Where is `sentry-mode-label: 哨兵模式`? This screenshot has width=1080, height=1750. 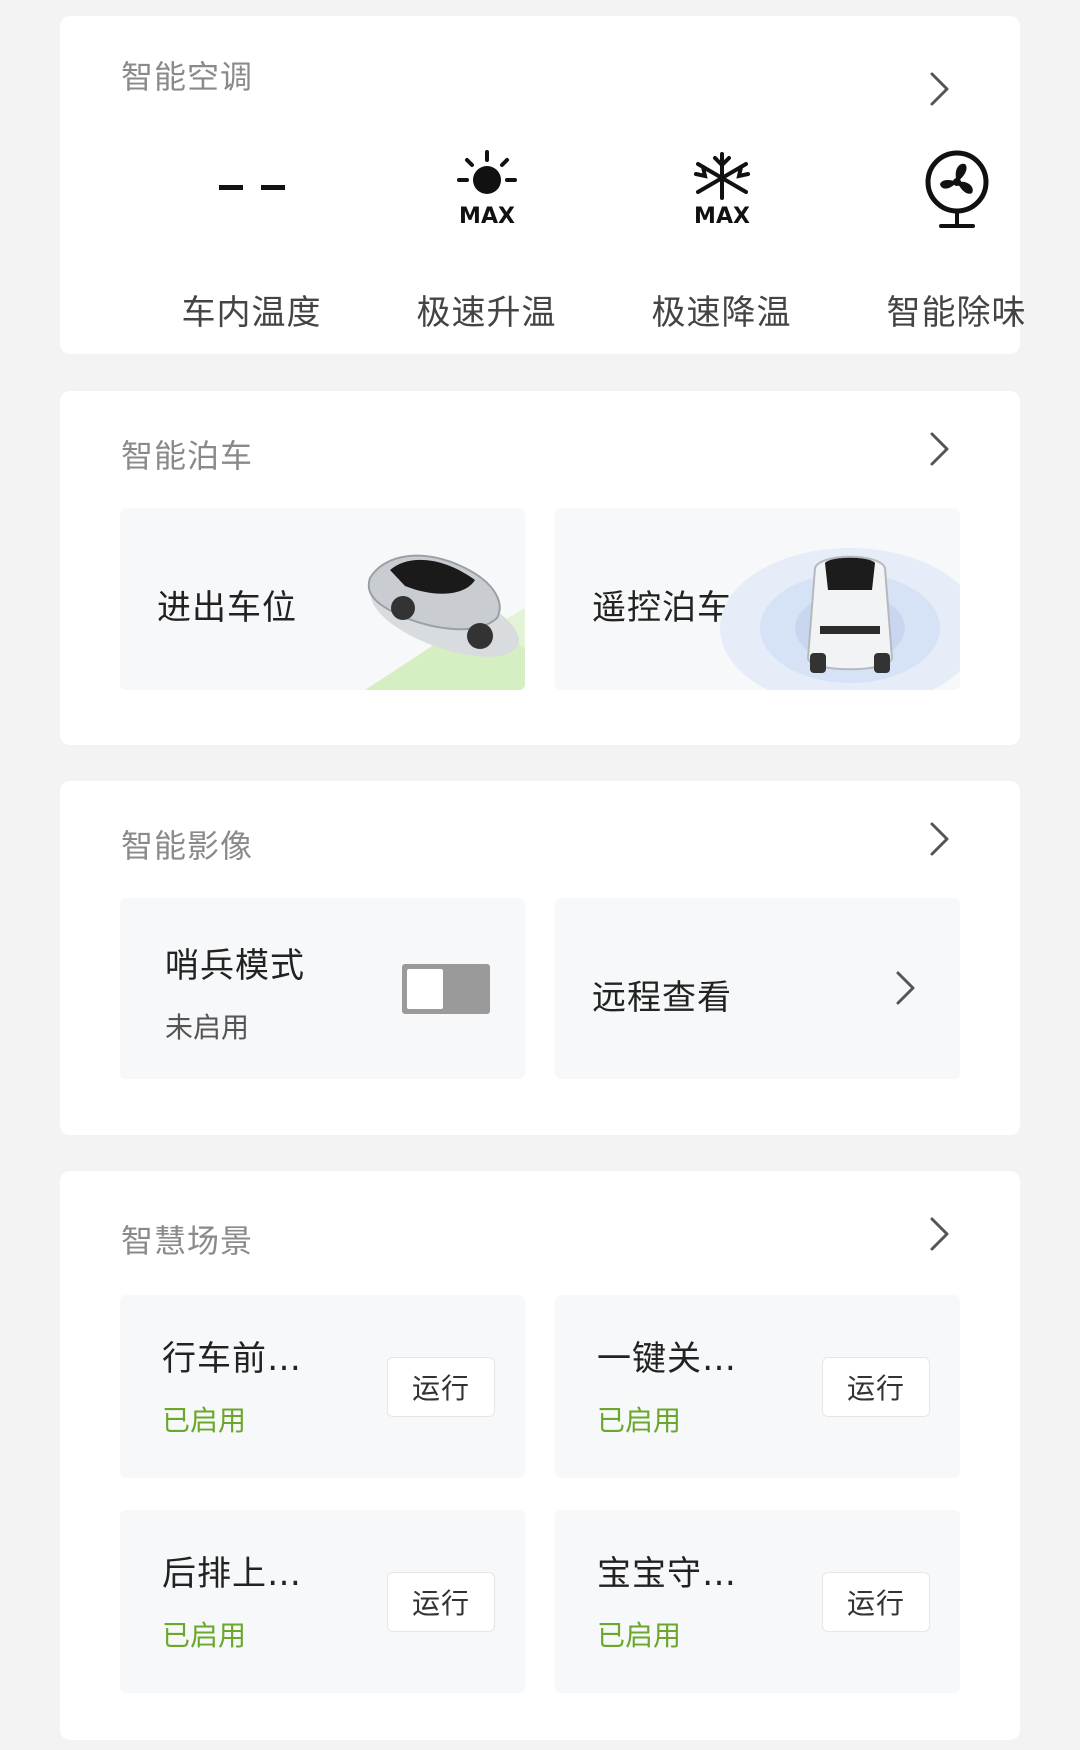 sentry-mode-label: 哨兵模式 is located at coordinates (235, 966).